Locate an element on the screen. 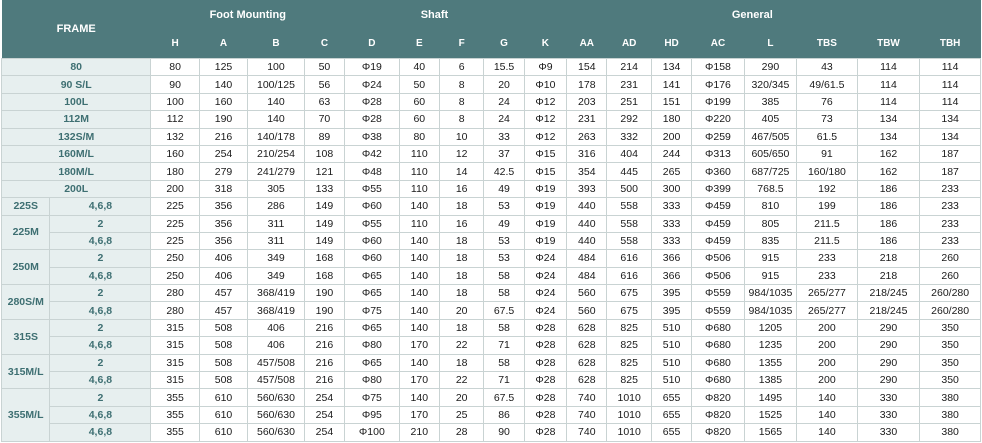 Image resolution: width=982 pixels, height=443 pixels. table-cell: 170 is located at coordinates (419, 415).